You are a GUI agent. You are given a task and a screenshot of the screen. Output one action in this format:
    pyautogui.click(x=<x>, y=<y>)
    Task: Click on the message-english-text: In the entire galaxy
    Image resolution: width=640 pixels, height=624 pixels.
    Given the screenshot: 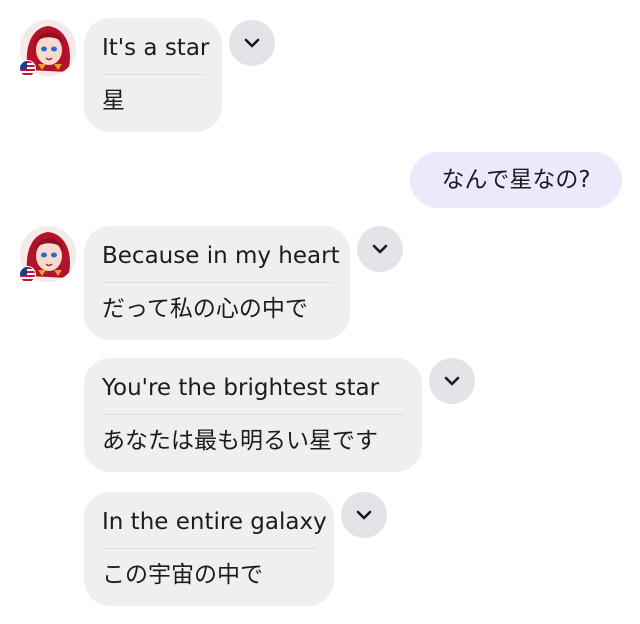 What is the action you would take?
    pyautogui.click(x=214, y=520)
    